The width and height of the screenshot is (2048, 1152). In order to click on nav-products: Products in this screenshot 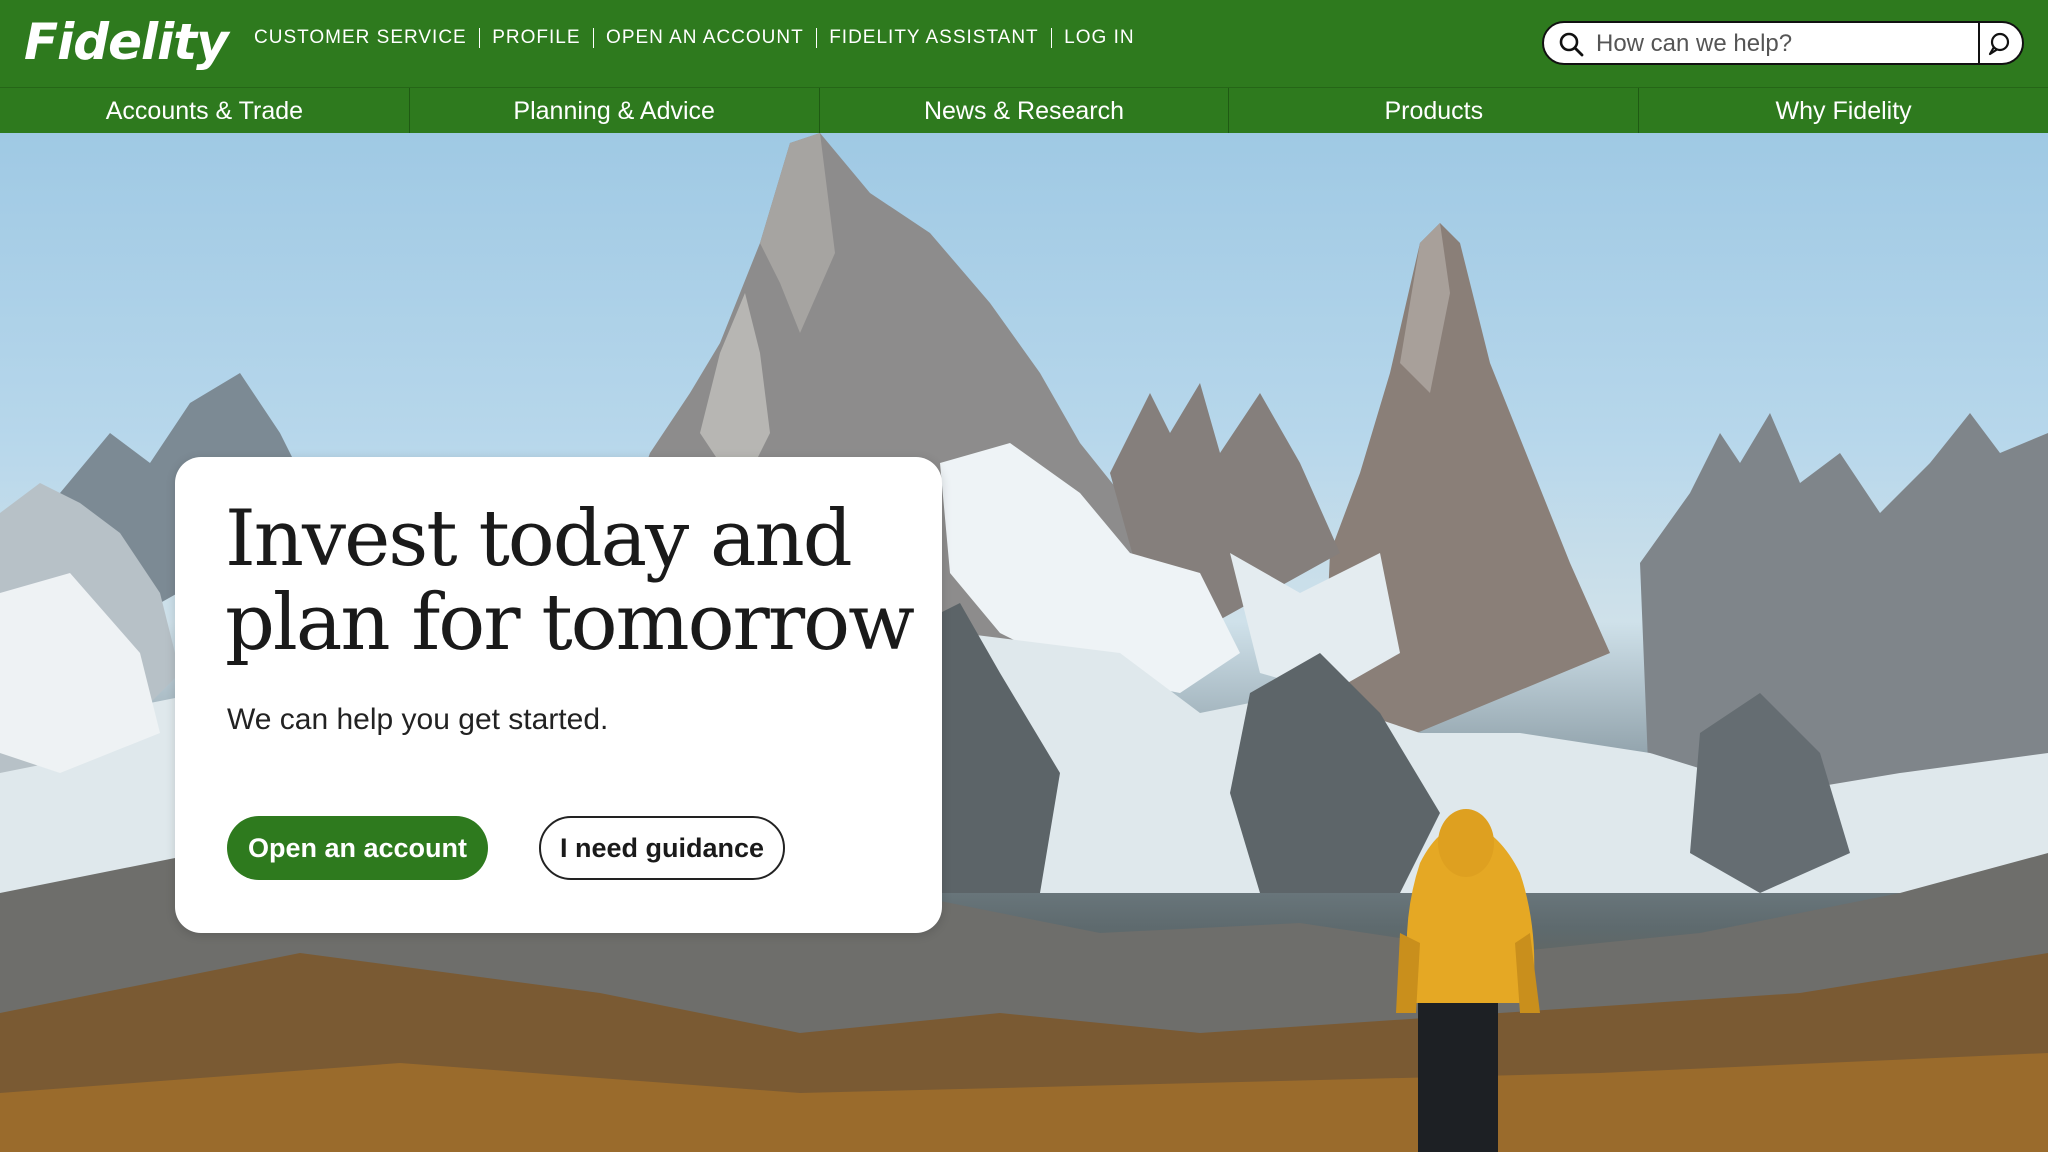, I will do `click(1434, 111)`.